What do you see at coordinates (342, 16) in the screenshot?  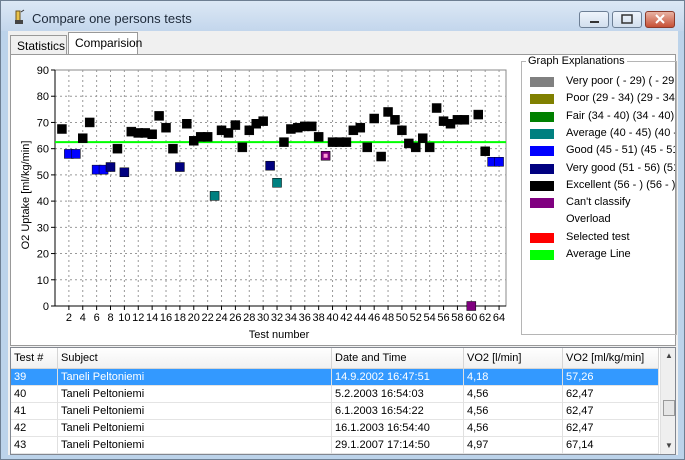 I see `title-bar: Compare one persons tests` at bounding box center [342, 16].